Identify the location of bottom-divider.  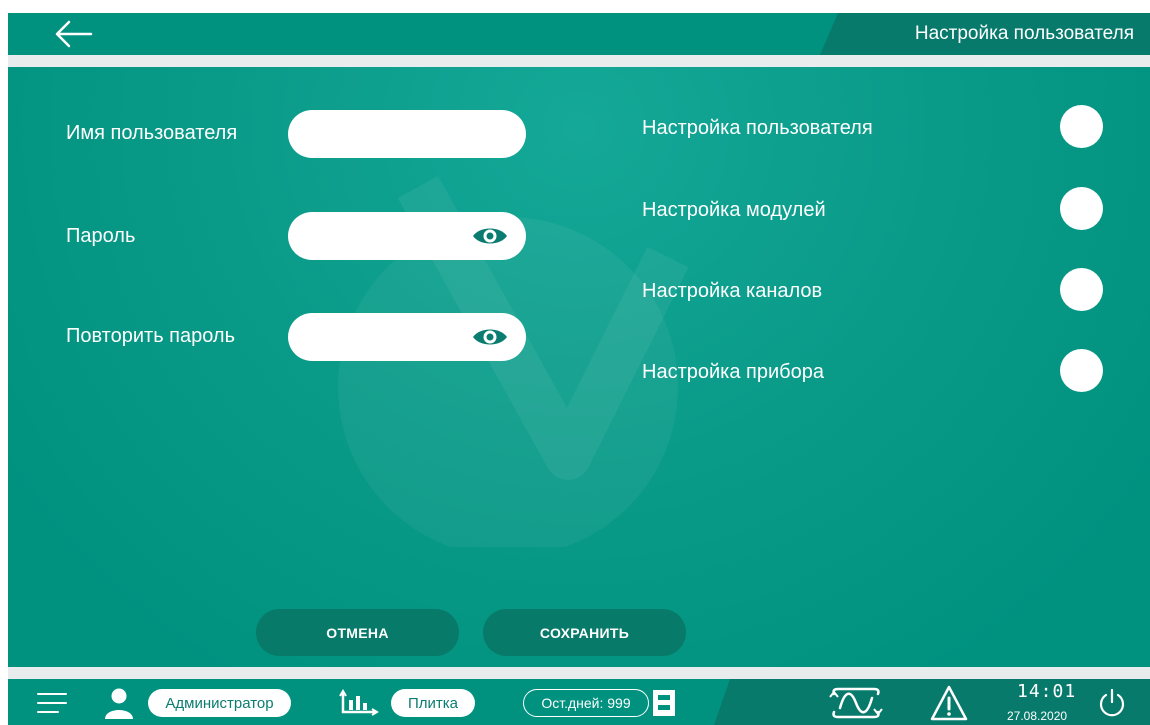
(579, 673).